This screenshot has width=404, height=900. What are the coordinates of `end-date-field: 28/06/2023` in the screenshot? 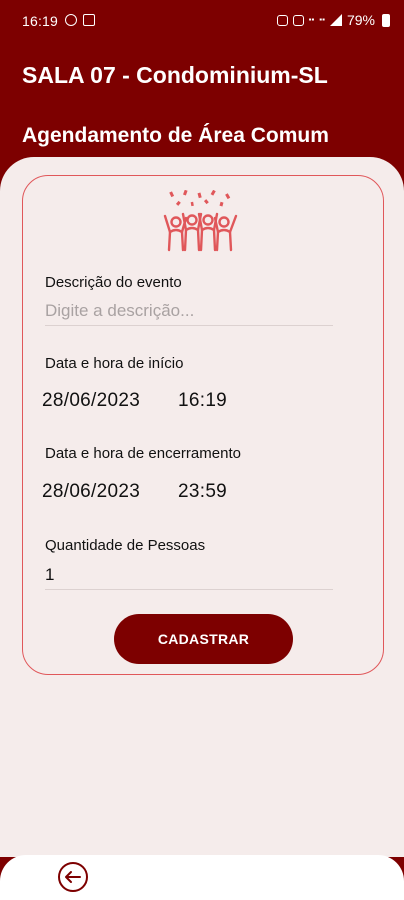 It's located at (91, 495).